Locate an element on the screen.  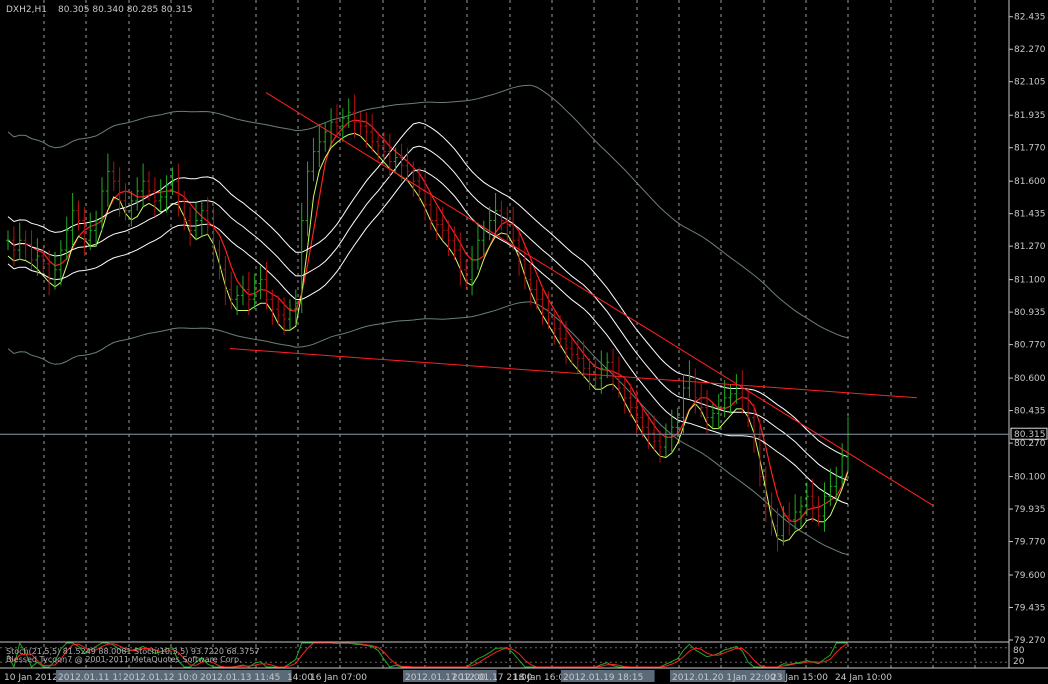
price-tick-label: 81.435 is located at coordinates (1030, 215).